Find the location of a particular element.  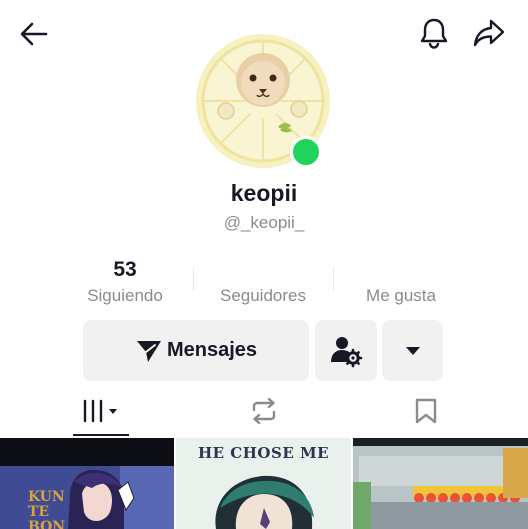

tab-saved is located at coordinates (426, 411).